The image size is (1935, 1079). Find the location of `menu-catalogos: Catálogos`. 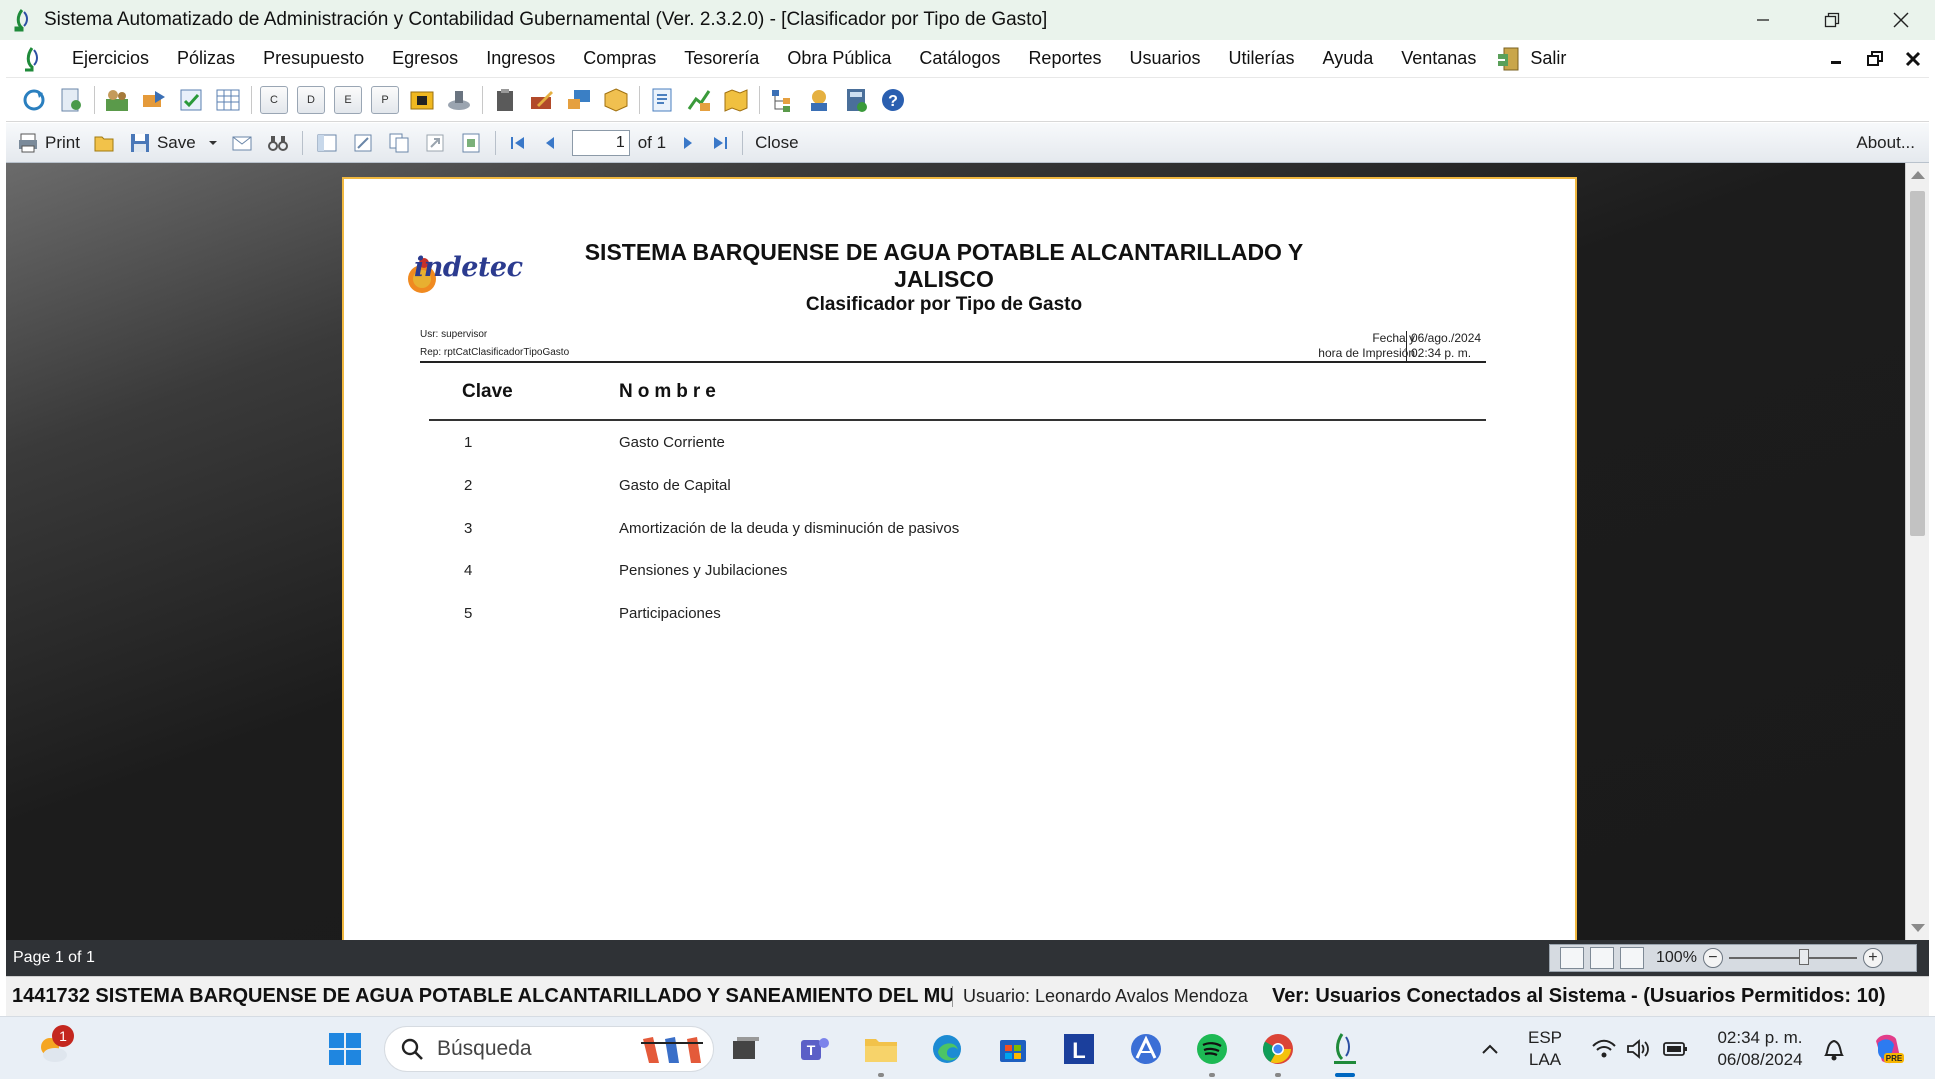

menu-catalogos: Catálogos is located at coordinates (959, 58).